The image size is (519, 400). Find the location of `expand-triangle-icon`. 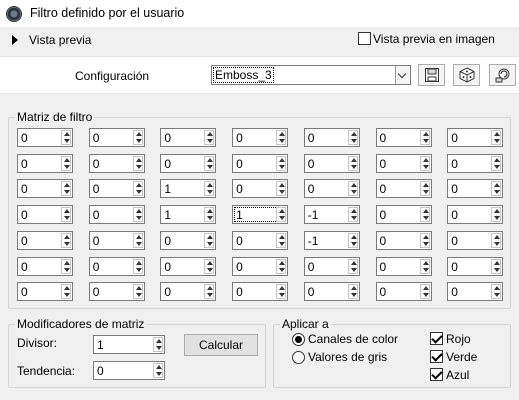

expand-triangle-icon is located at coordinates (15, 40).